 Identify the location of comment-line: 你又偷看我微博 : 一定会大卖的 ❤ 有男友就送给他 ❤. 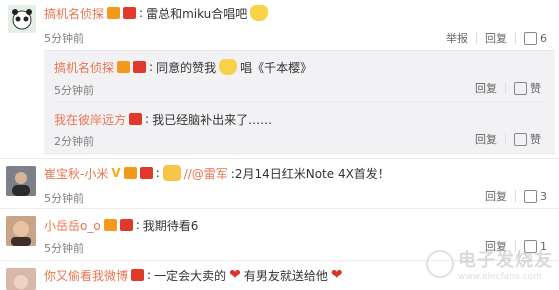
(193, 275).